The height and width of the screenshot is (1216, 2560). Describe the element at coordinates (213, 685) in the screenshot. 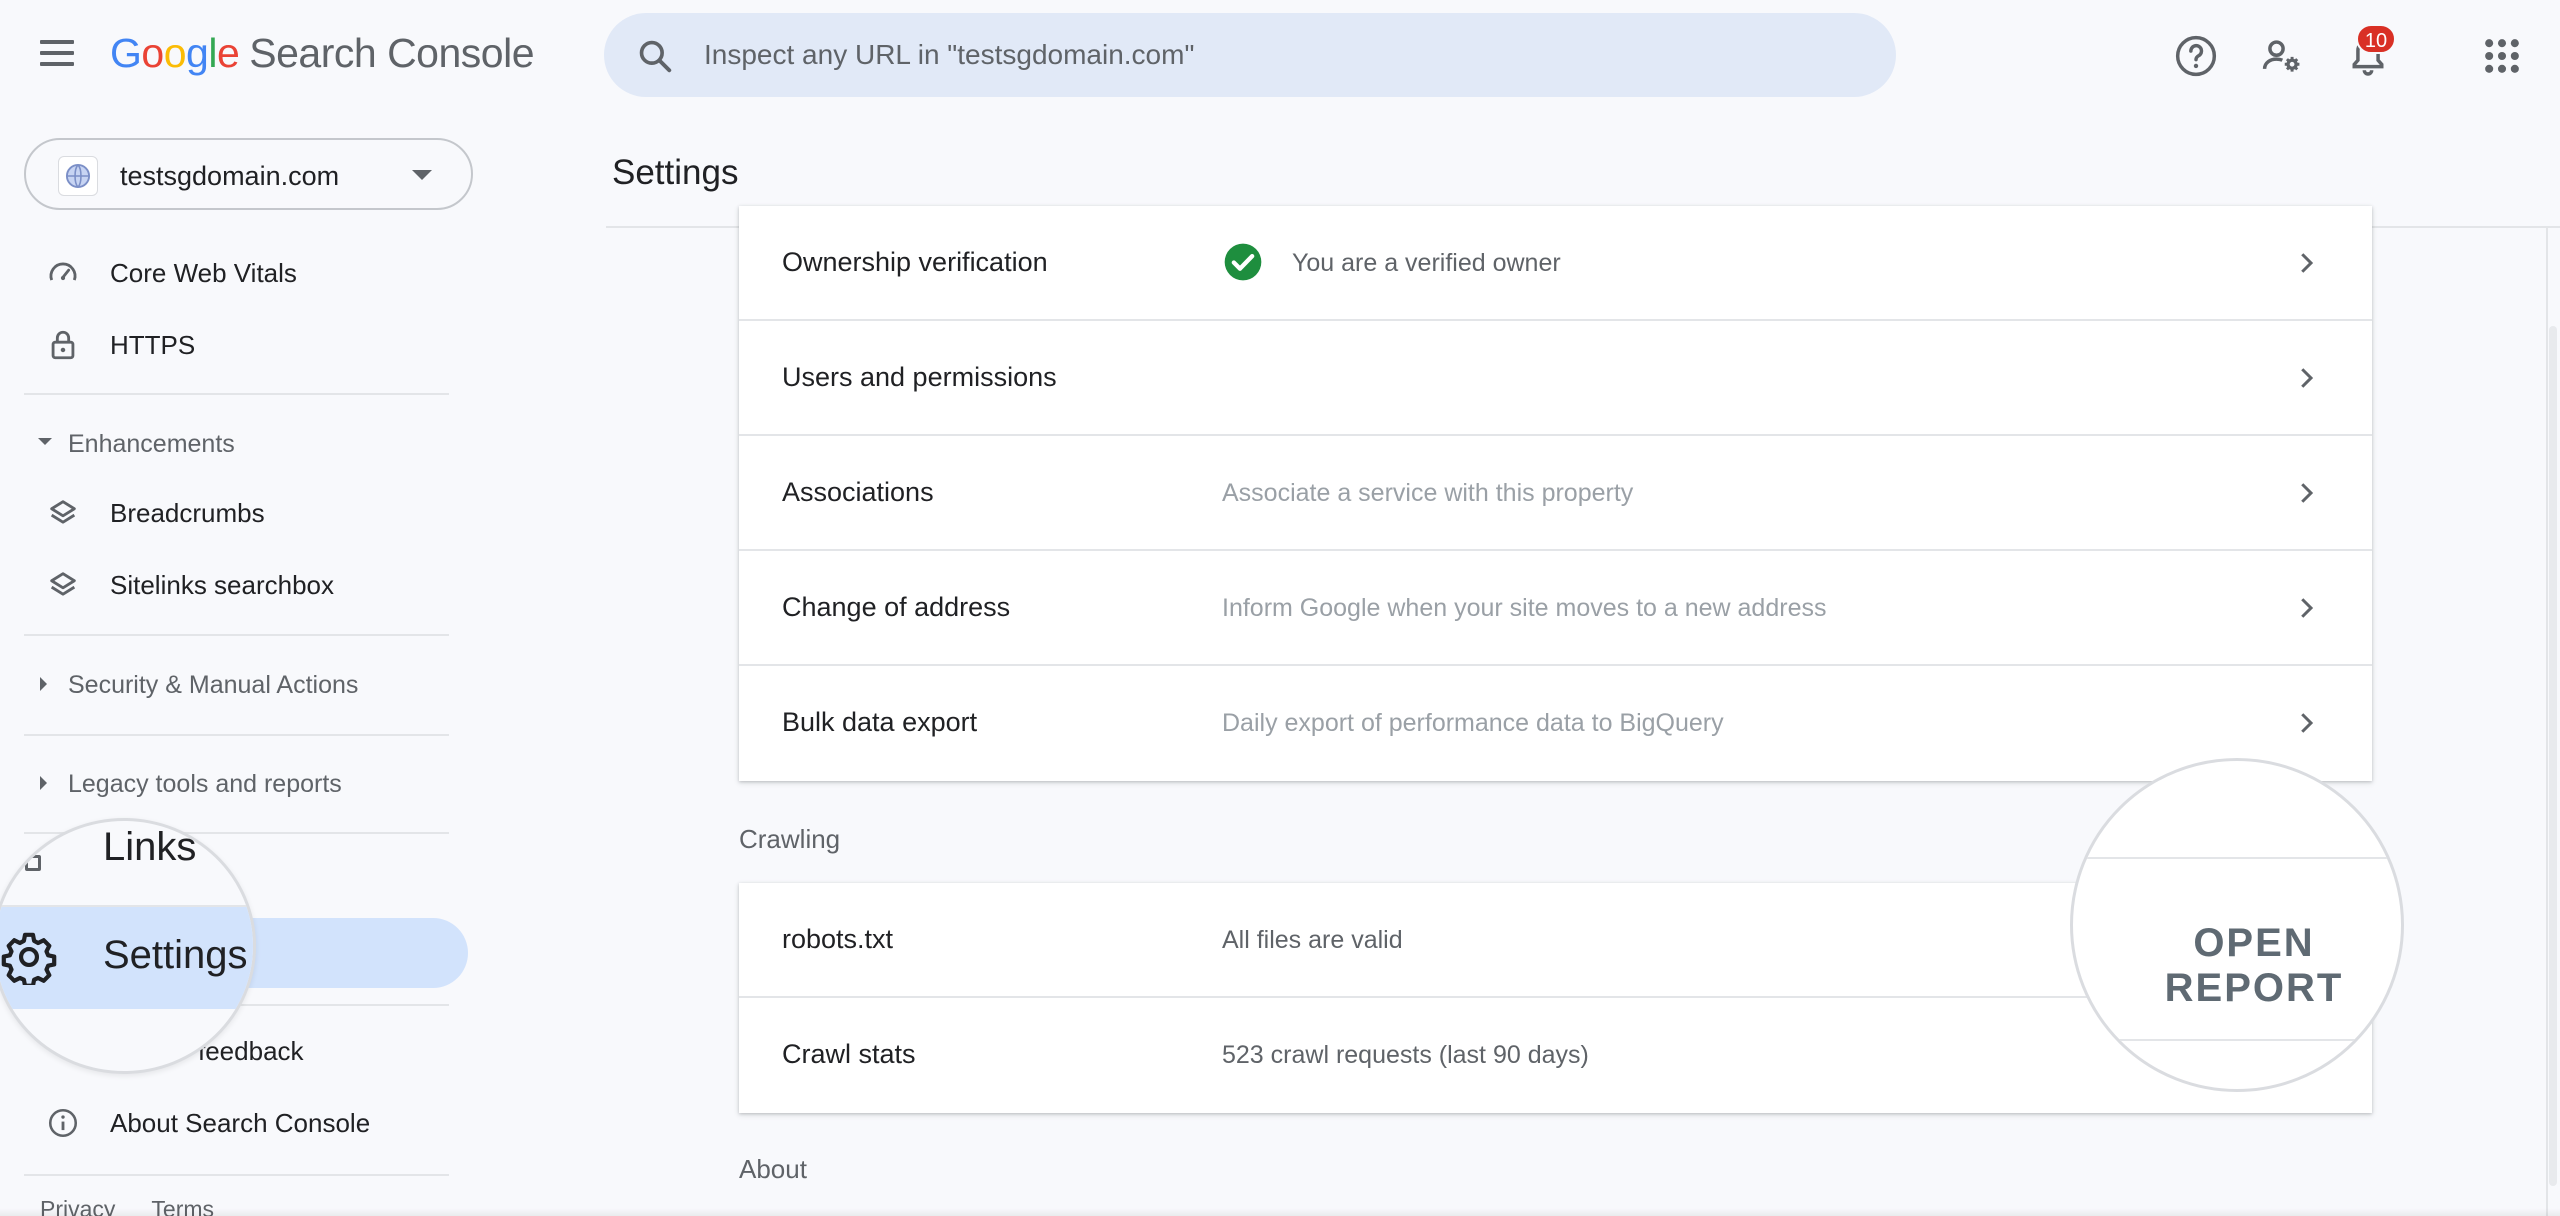

I see `section-label: Security & Manual Actions` at that location.